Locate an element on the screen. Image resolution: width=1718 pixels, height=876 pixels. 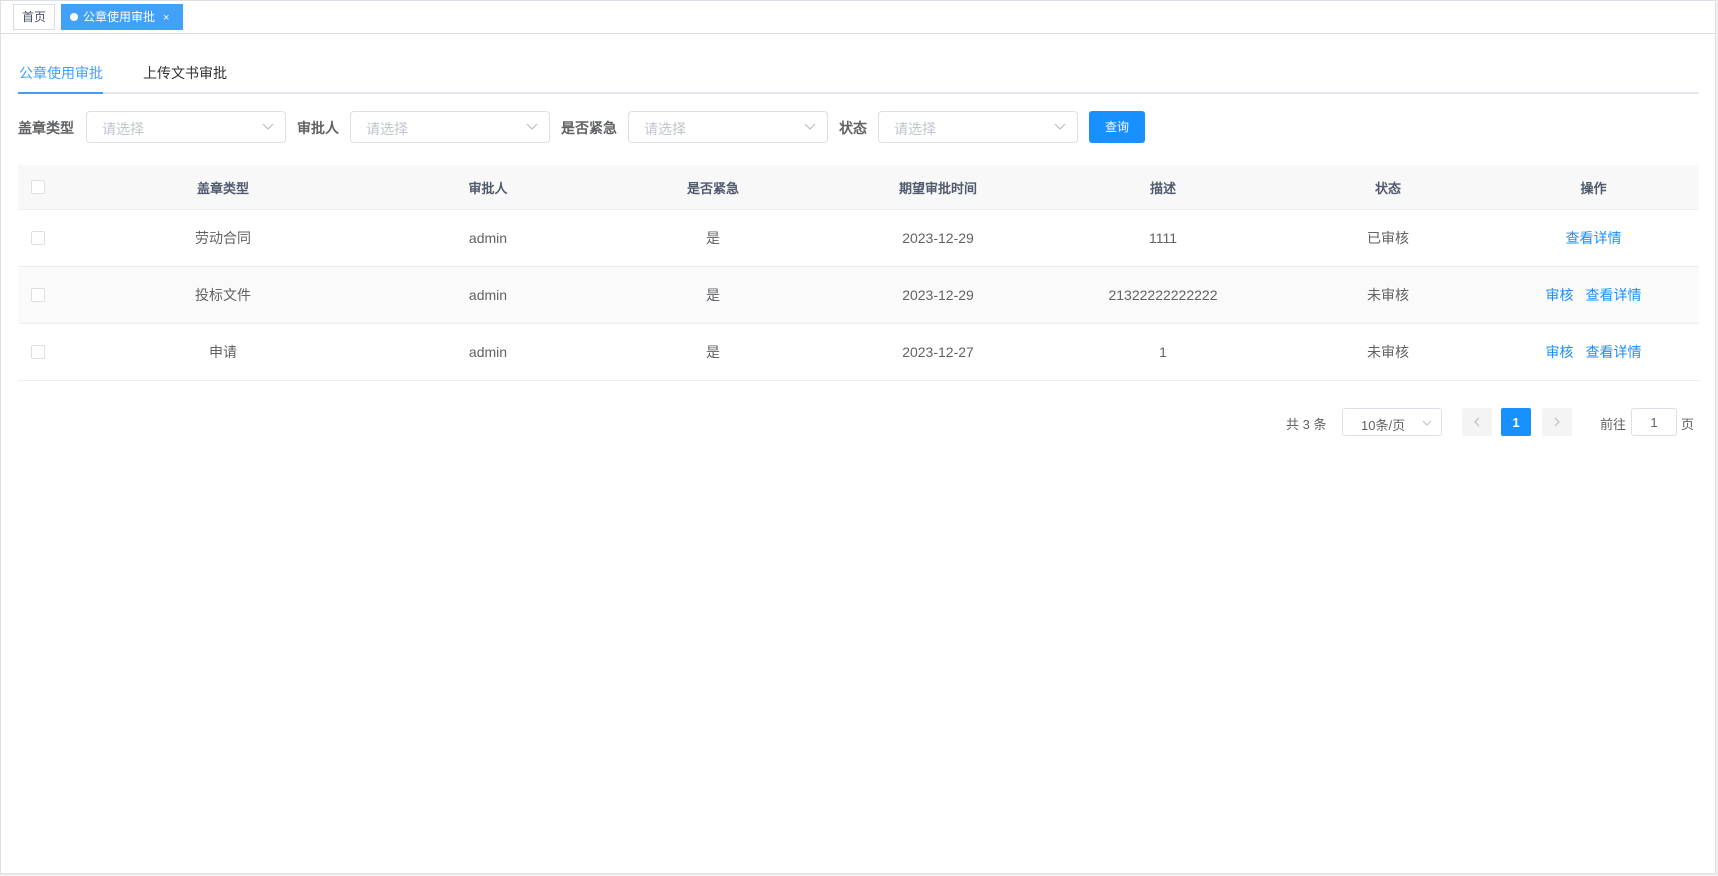
cell-seal-type: 投标文件 is located at coordinates (223, 295).